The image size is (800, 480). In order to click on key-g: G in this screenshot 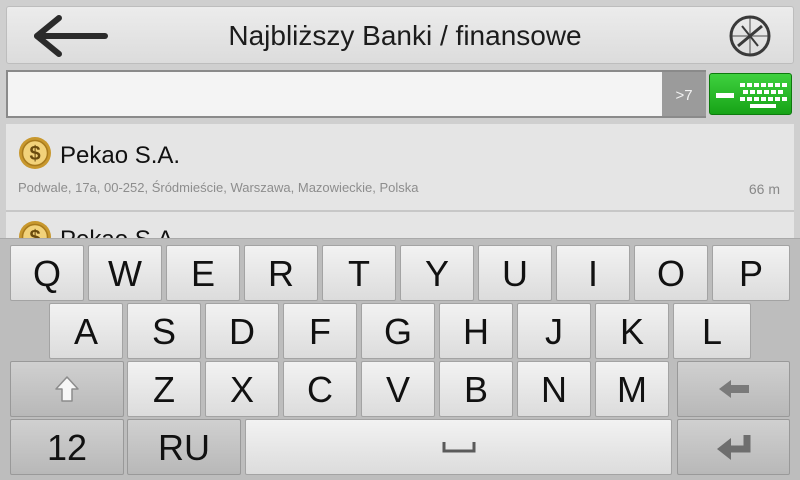, I will do `click(398, 331)`.